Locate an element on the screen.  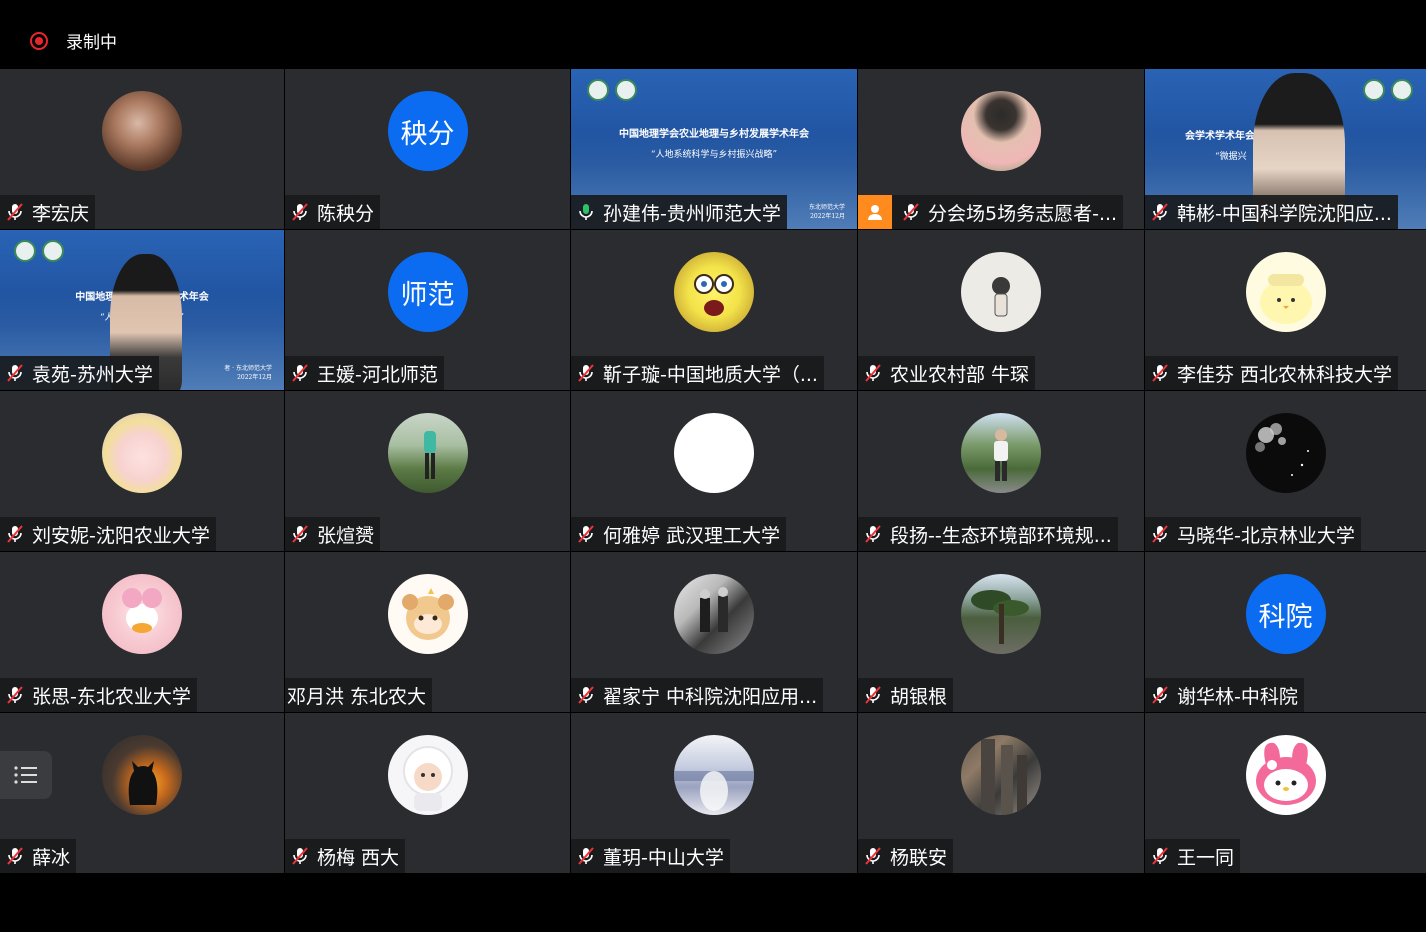
participant-name: 刘安妮-沈阳农业大学 is located at coordinates (121, 535).